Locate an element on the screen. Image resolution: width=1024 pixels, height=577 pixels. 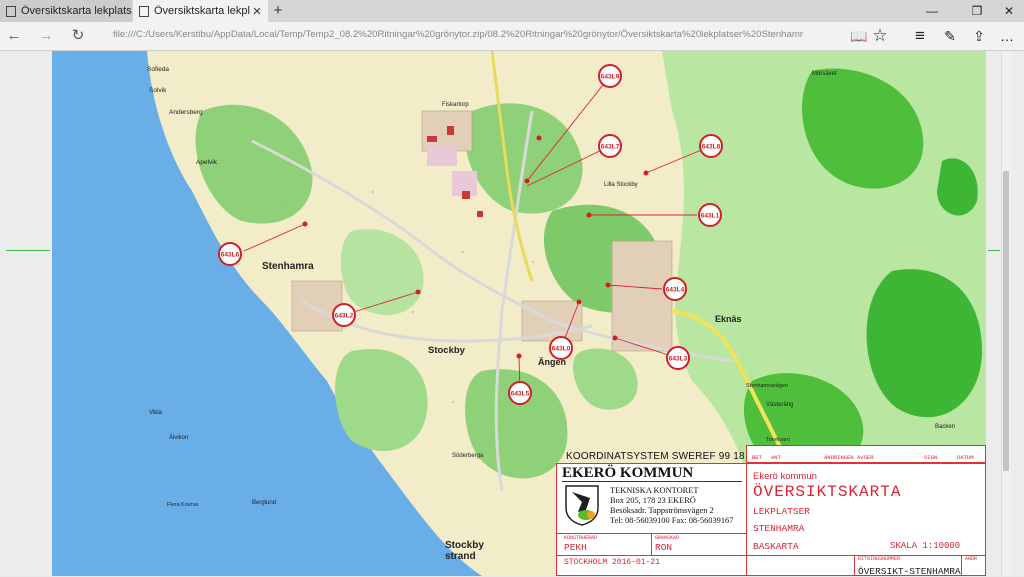
place-name: Flera Kovrva is located at coordinates (183, 505).